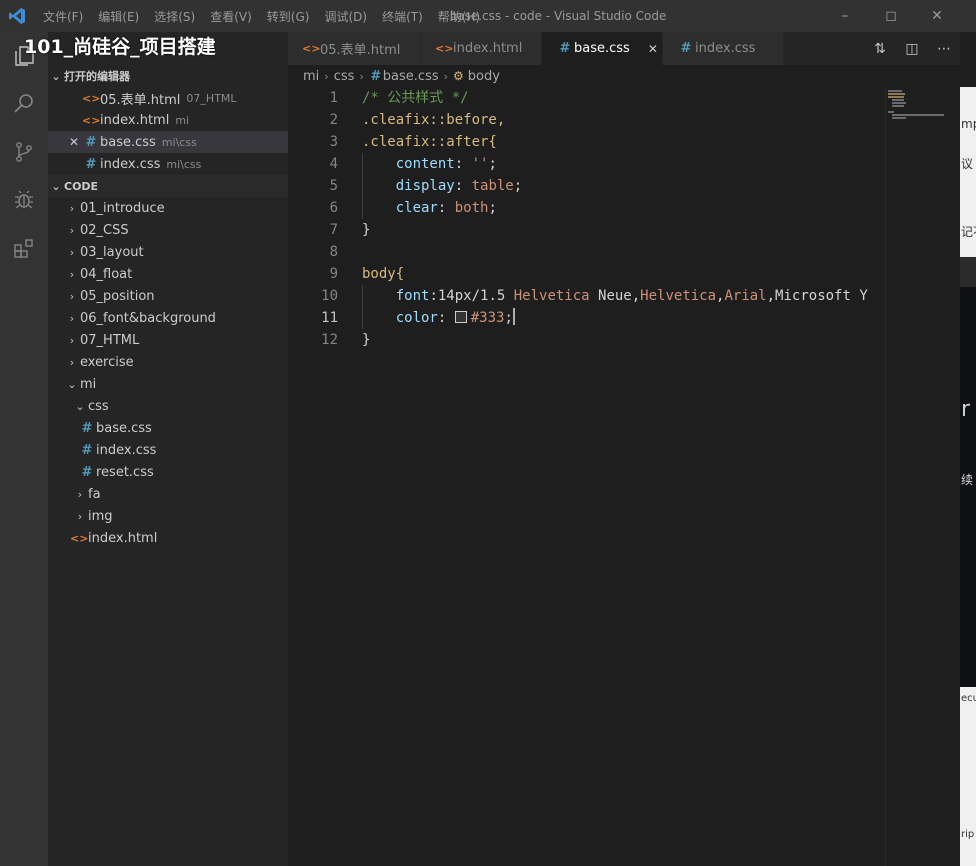 This screenshot has width=976, height=866. What do you see at coordinates (63, 16) in the screenshot?
I see `menu-file: 文件(F)` at bounding box center [63, 16].